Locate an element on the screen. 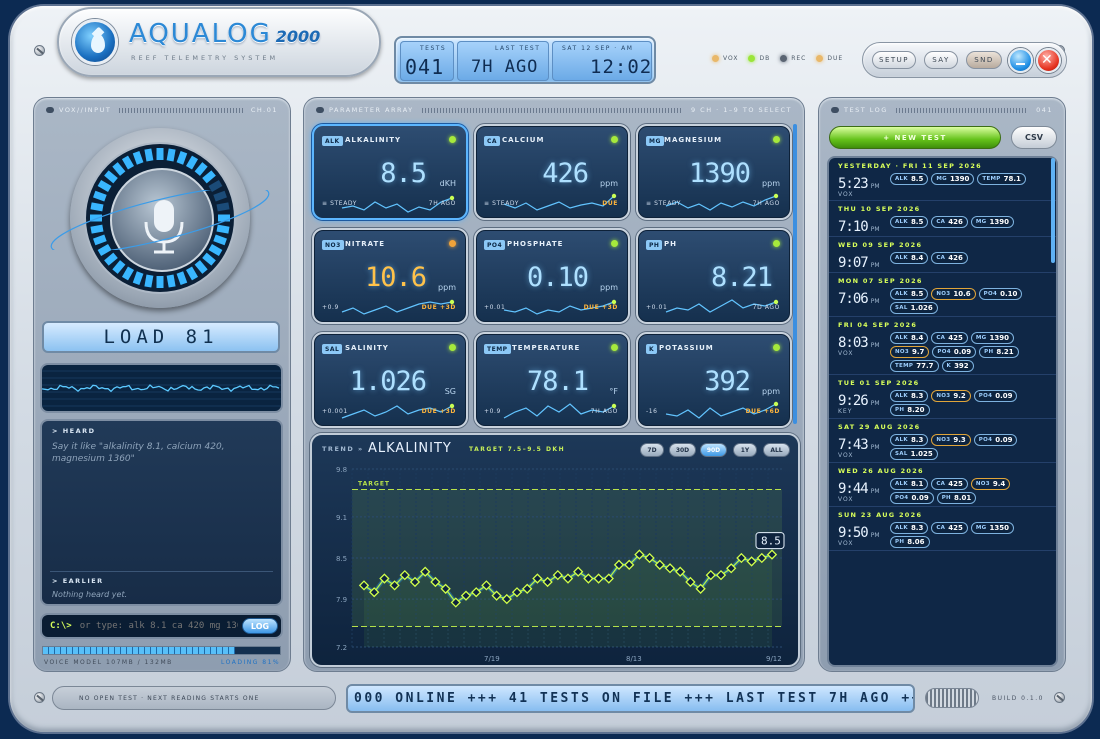 The width and height of the screenshot is (1100, 739). tile-calcium: CA CALCIUM 426 ppm ≡ STEADY DUE is located at coordinates (552, 172).